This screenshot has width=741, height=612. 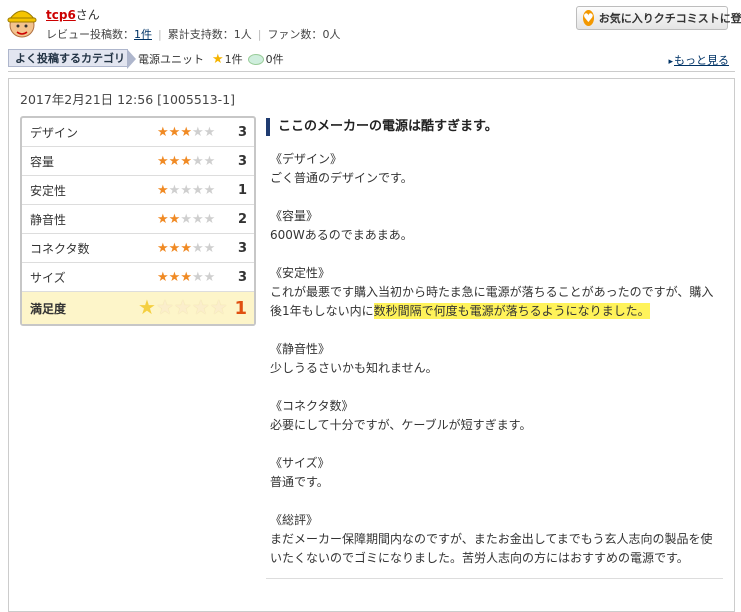 I want to click on reviews-label: レビュー投稿数：, so click(x=90, y=34).